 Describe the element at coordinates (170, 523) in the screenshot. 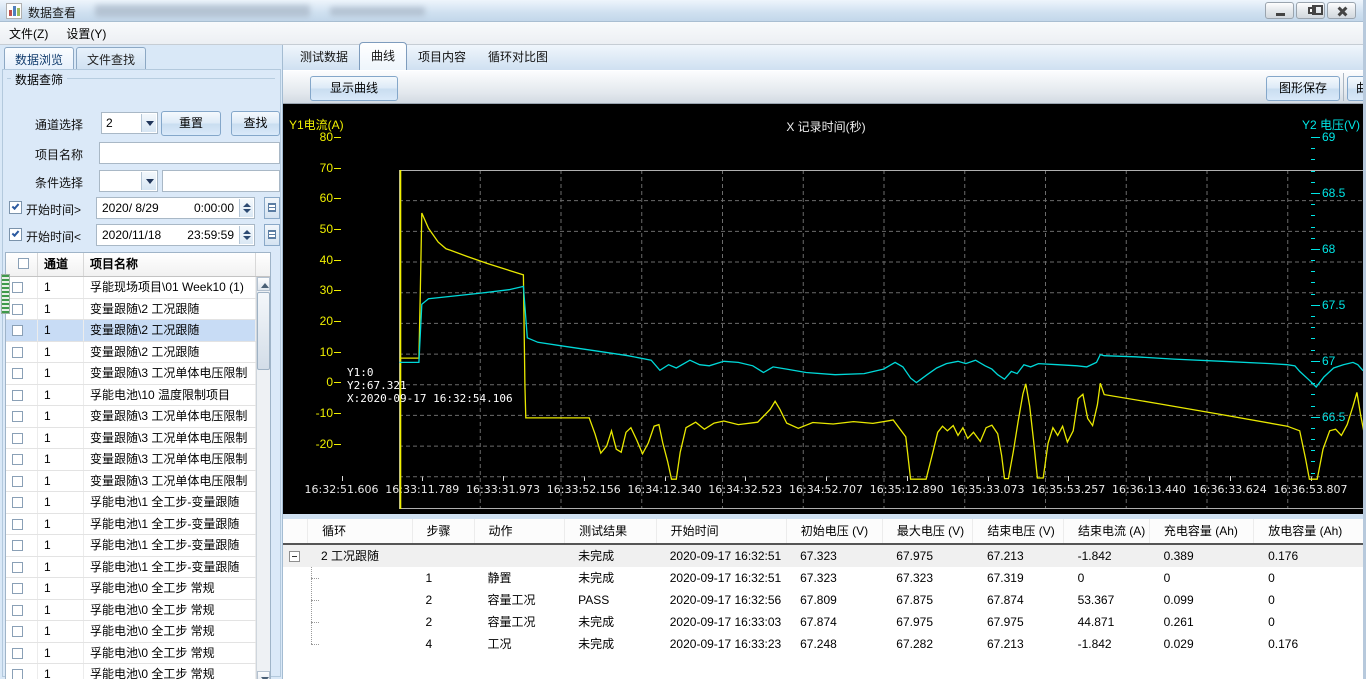

I see `row-project-name: 孚能电池\1 全工步-变量跟随` at that location.